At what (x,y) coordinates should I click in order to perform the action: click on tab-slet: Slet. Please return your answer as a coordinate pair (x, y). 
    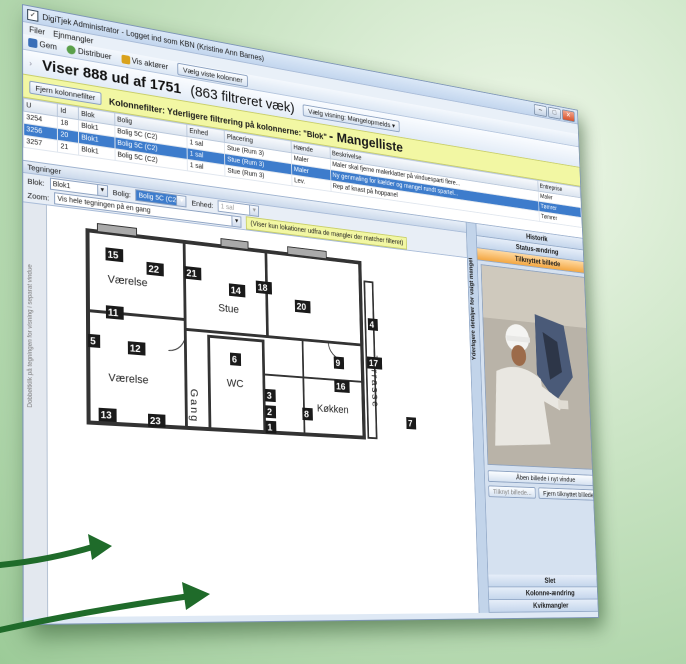
    Looking at the image, I should click on (543, 581).